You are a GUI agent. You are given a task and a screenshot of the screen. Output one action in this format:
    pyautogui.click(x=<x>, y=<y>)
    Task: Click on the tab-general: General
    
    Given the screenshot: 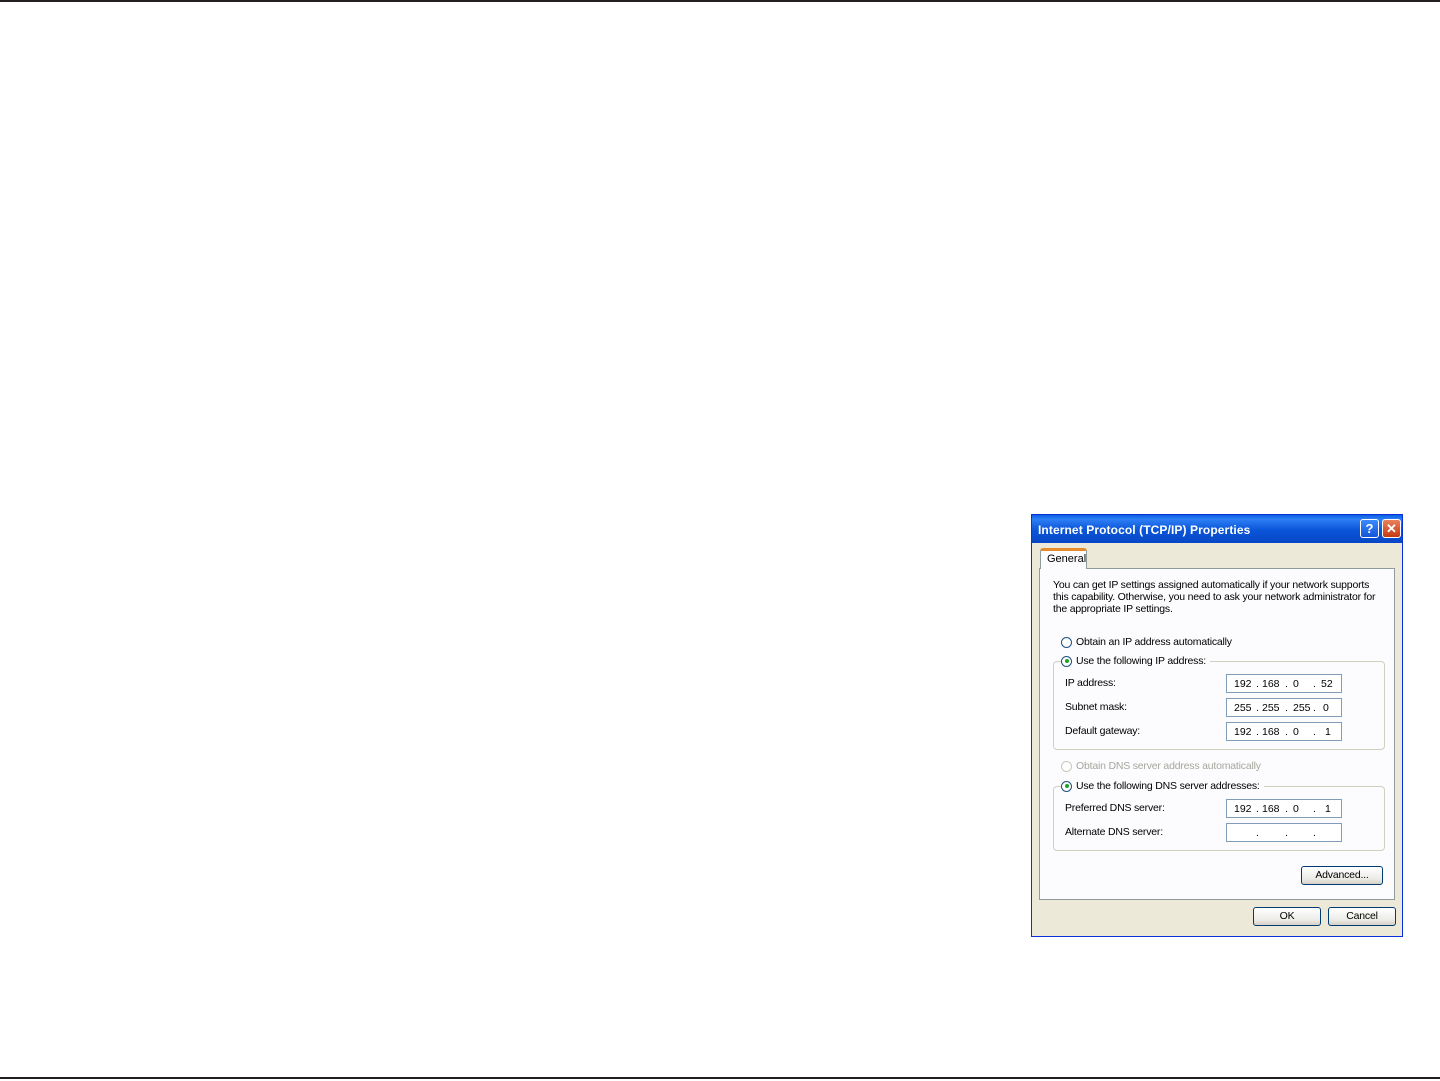 What is the action you would take?
    pyautogui.click(x=1063, y=558)
    